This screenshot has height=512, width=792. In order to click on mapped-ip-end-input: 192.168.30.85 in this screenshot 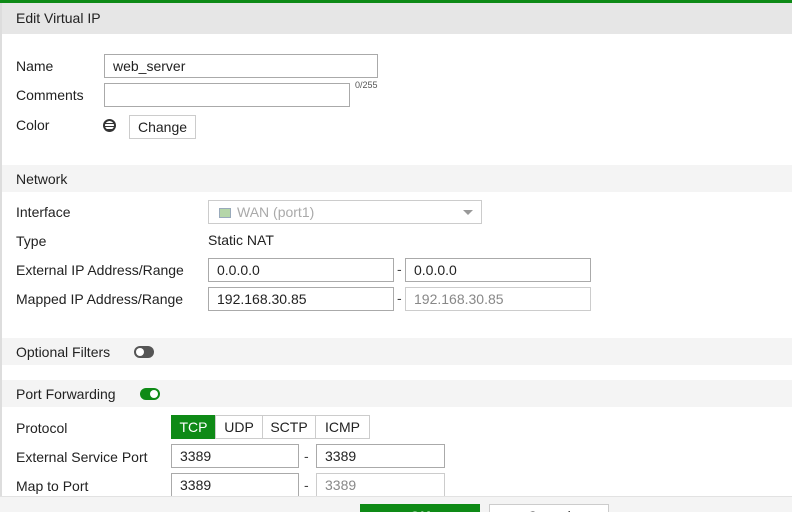, I will do `click(498, 299)`.